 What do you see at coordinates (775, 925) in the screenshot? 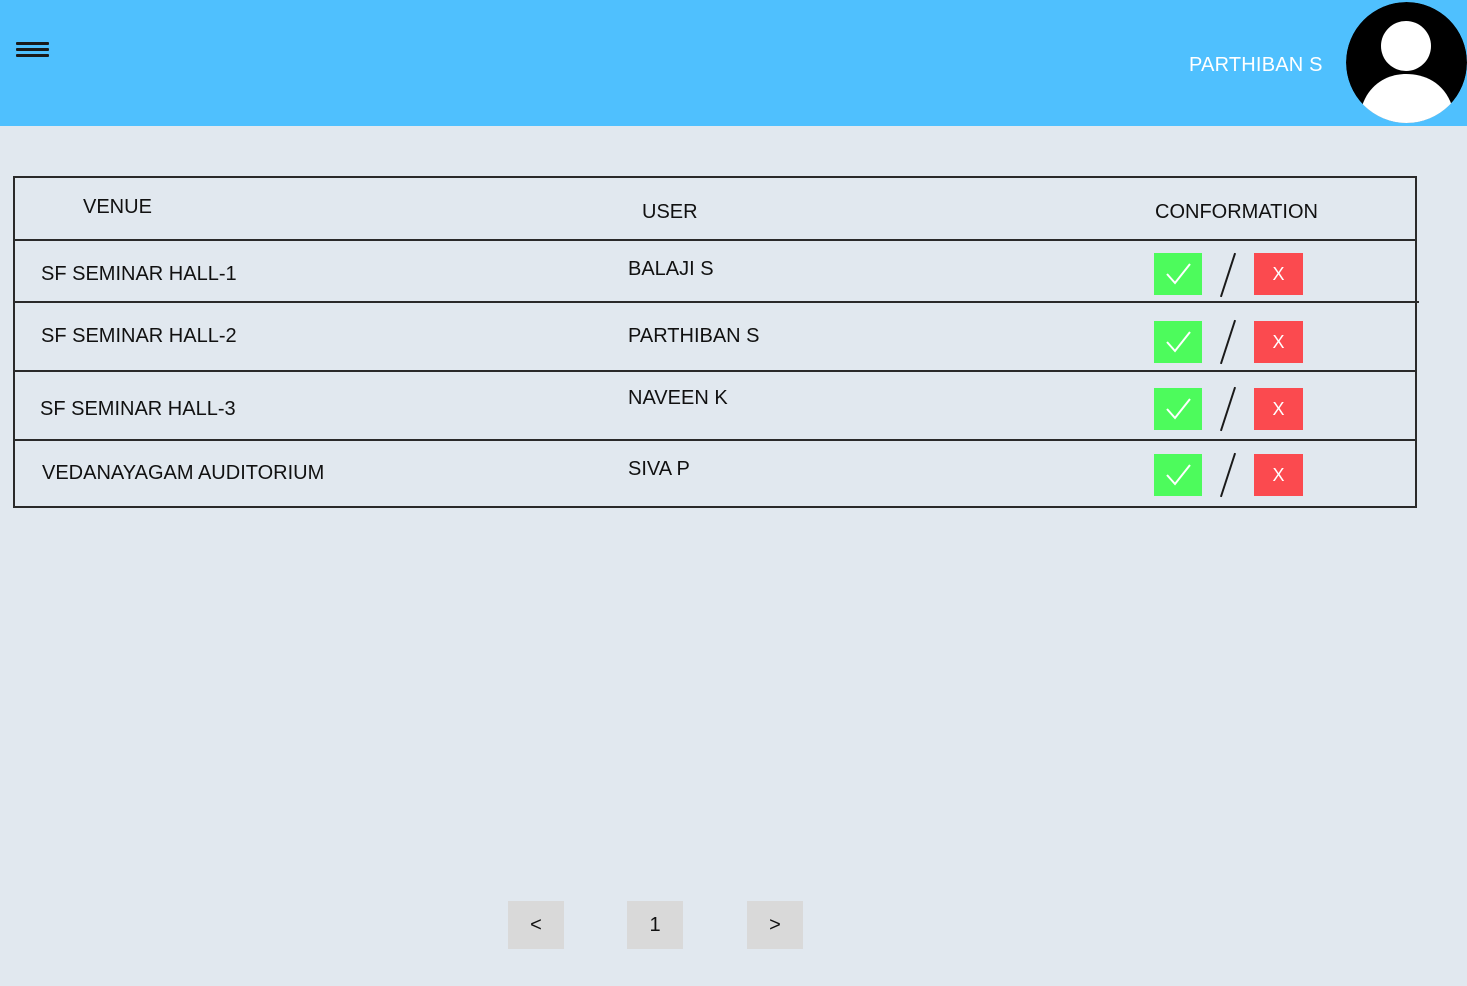
I see `next-page-button: >` at bounding box center [775, 925].